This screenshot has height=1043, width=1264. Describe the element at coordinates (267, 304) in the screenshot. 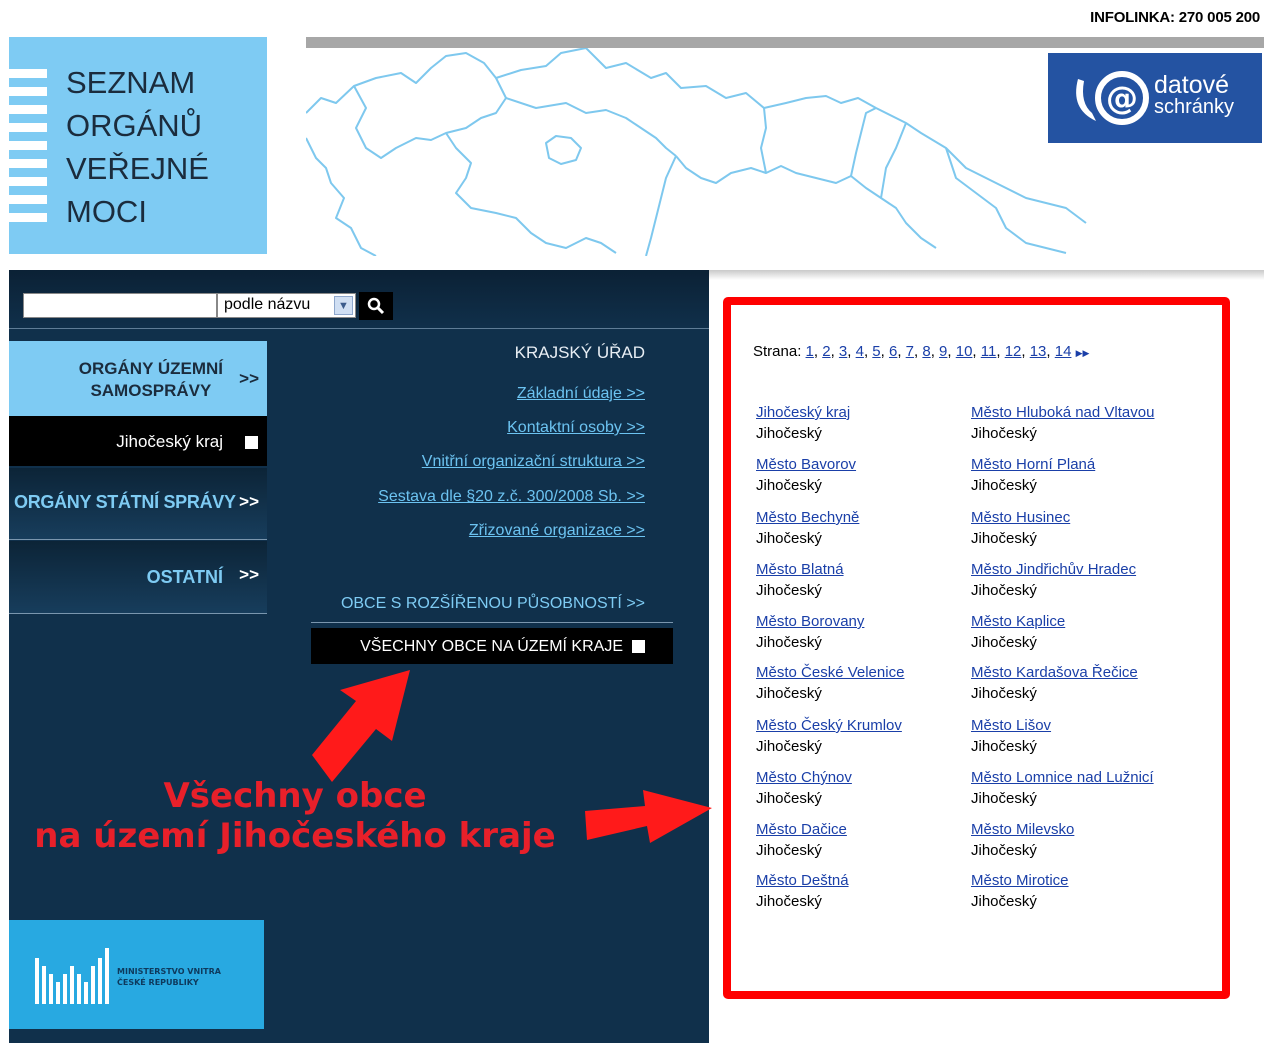

I see `search-mode-value: podle názvu` at that location.